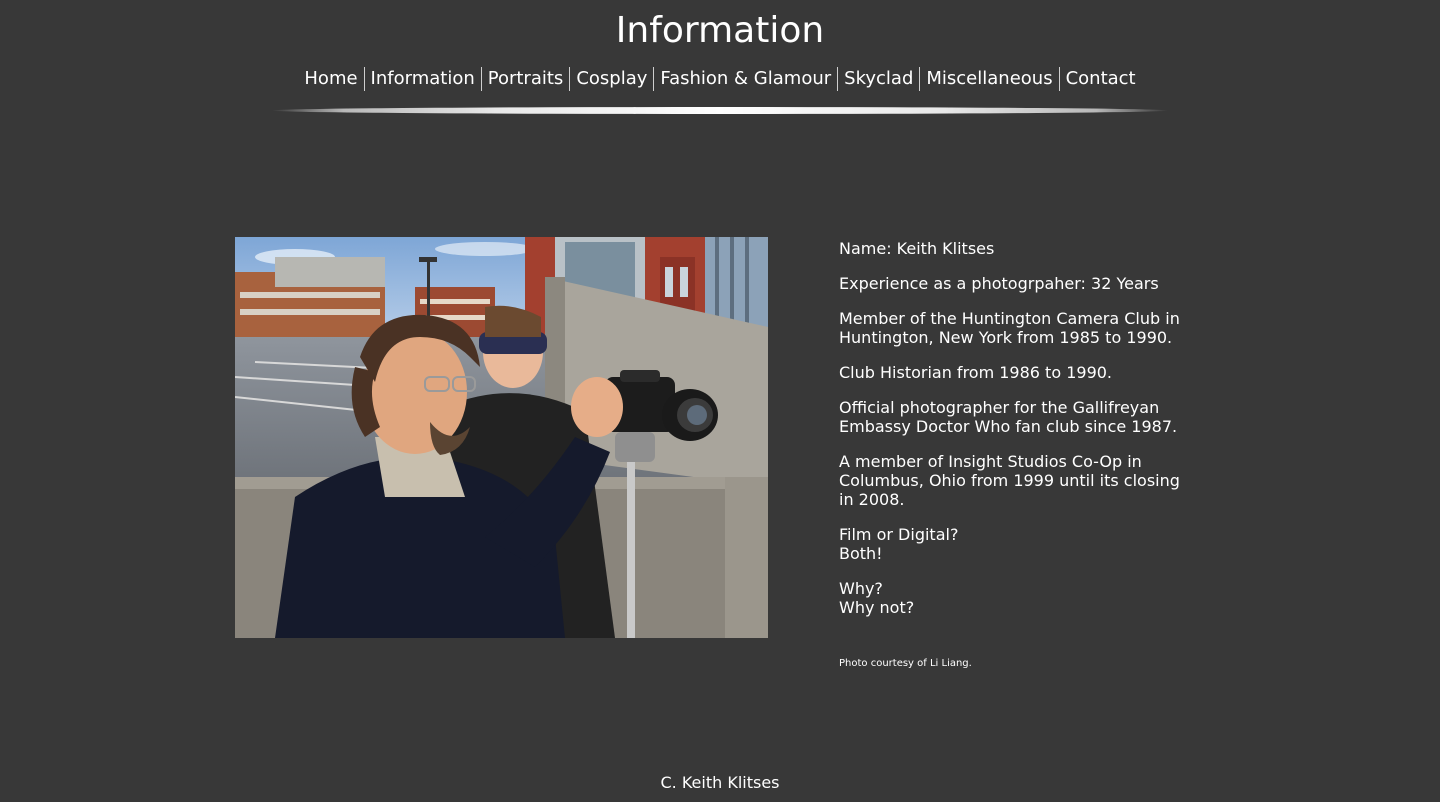  Describe the element at coordinates (917, 248) in the screenshot. I see `info-name: Name: Keith Klitses` at that location.